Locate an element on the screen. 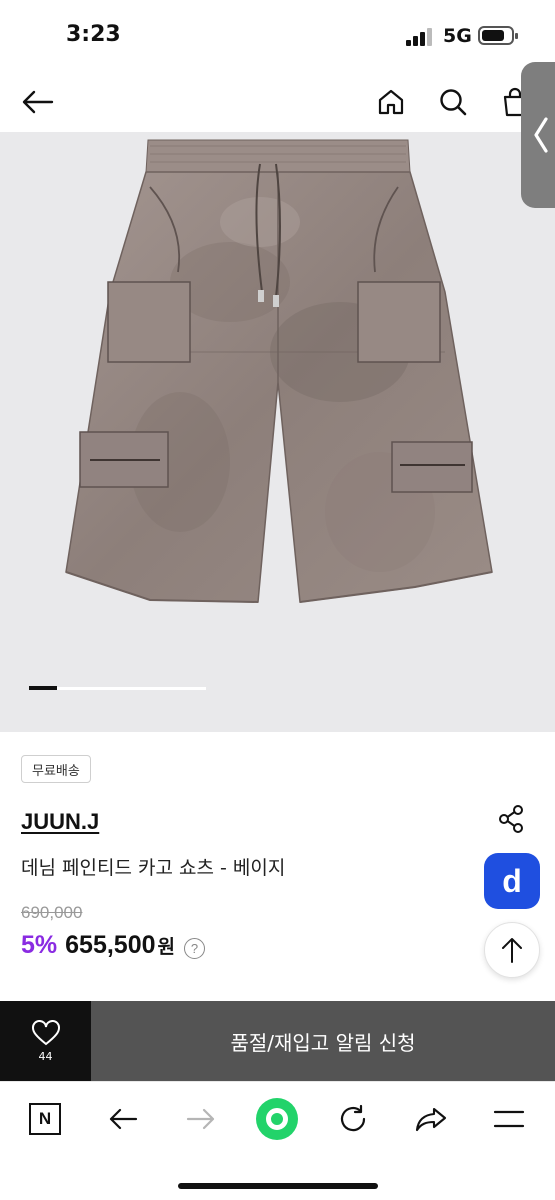  browser-back-button is located at coordinates (123, 1119).